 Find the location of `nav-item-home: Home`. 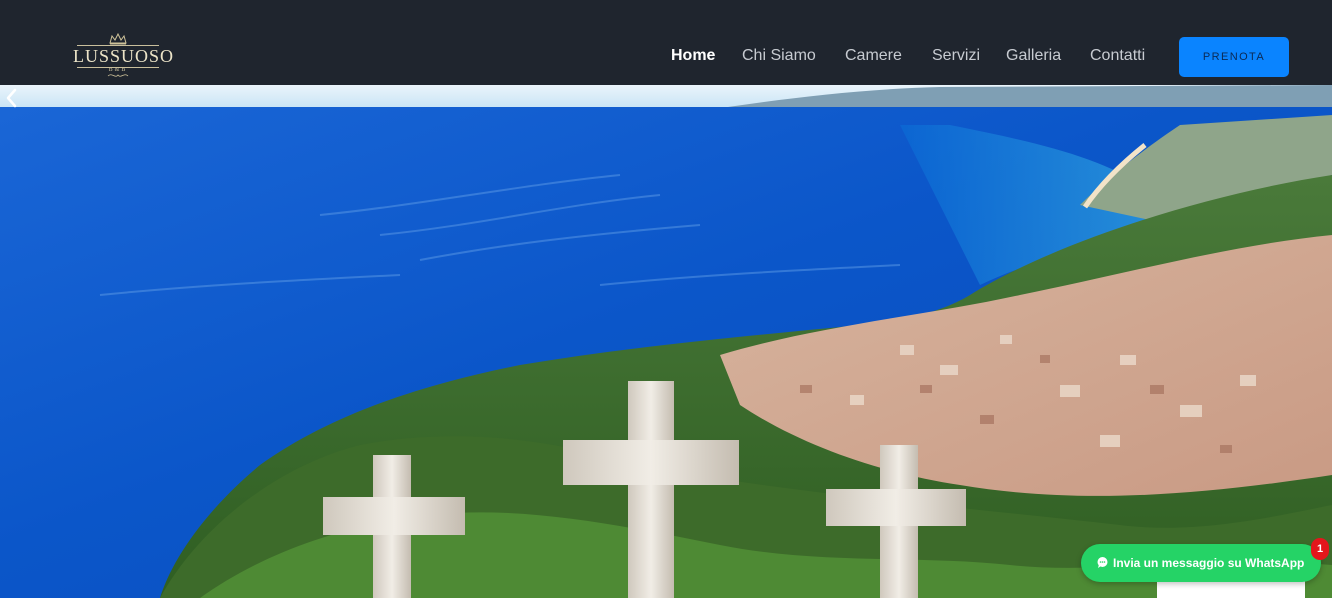

nav-item-home: Home is located at coordinates (693, 56).